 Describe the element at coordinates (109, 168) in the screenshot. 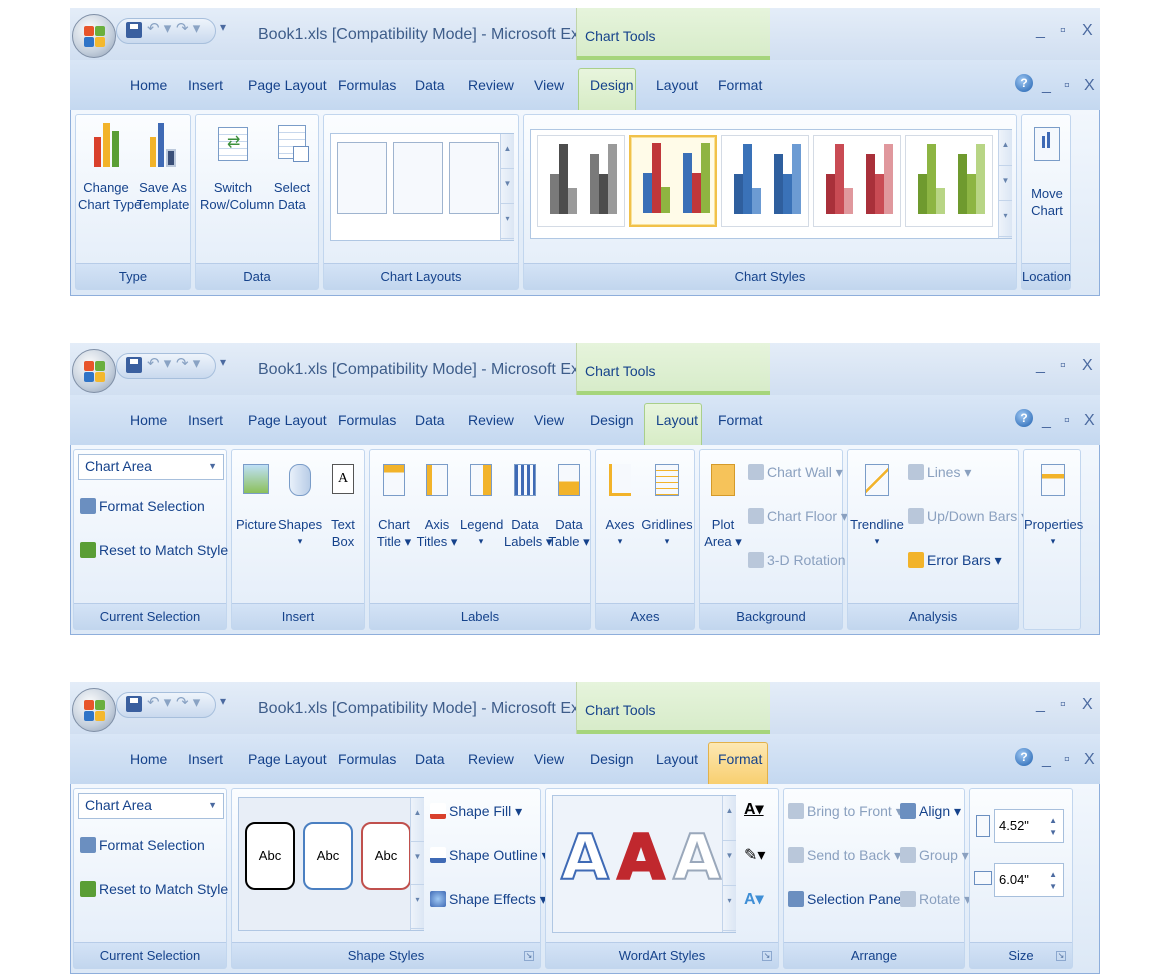

I see `change-chart-type-button: Change Chart Type` at that location.